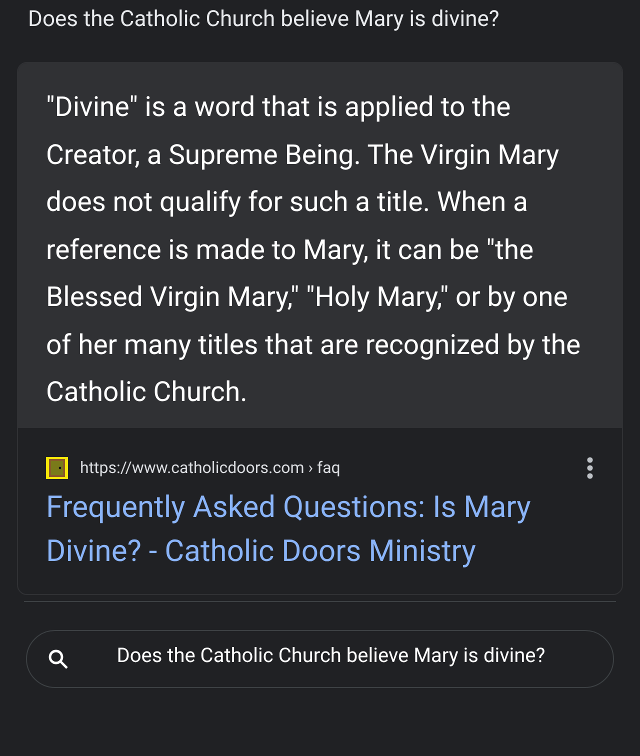 This screenshot has width=640, height=756. I want to click on question-heading: Does the Catholic Church believe Mary is divine?, so click(263, 20).